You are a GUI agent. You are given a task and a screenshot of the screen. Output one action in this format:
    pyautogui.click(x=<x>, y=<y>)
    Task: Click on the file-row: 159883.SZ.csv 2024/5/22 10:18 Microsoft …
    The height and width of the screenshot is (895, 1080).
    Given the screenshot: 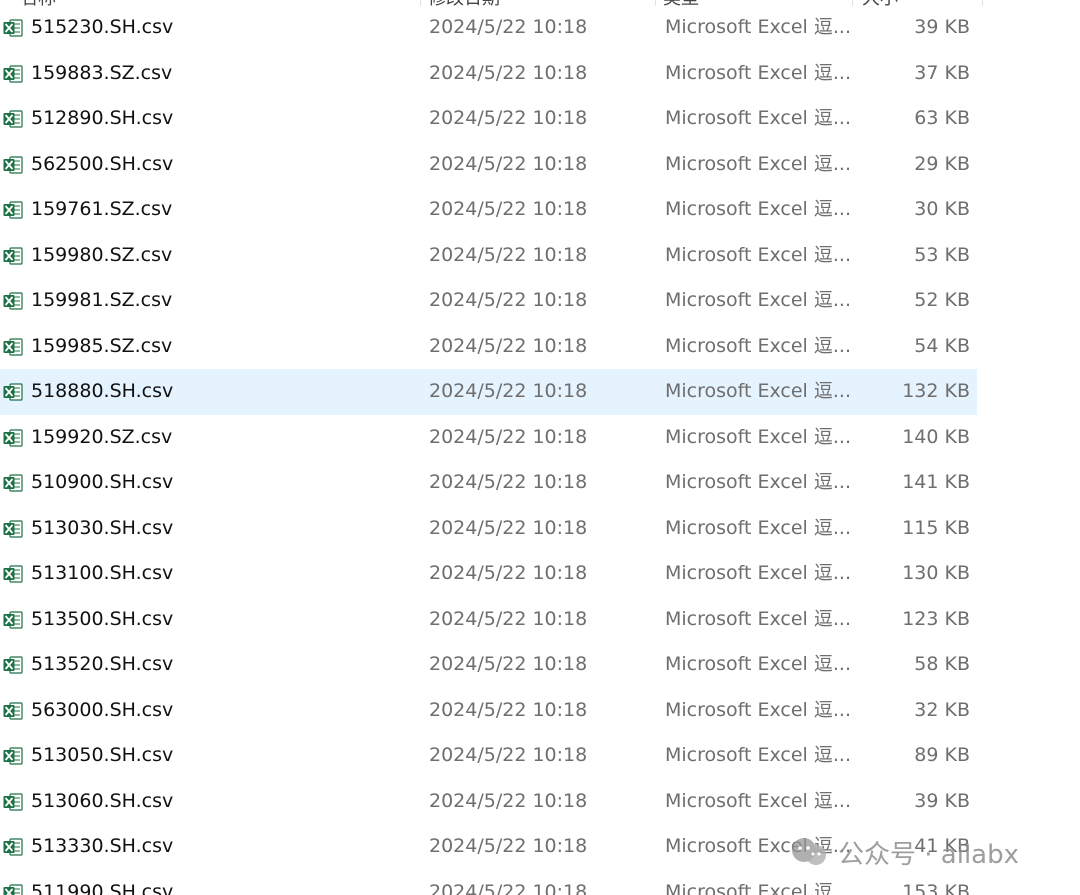 What is the action you would take?
    pyautogui.click(x=488, y=74)
    